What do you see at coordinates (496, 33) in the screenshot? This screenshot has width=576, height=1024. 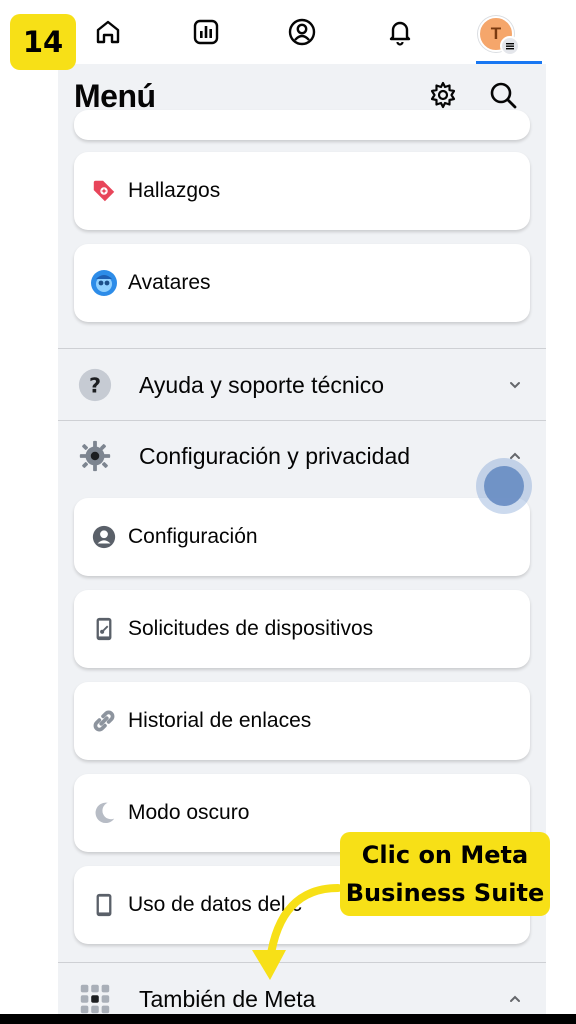 I see `avatar-initial: T` at bounding box center [496, 33].